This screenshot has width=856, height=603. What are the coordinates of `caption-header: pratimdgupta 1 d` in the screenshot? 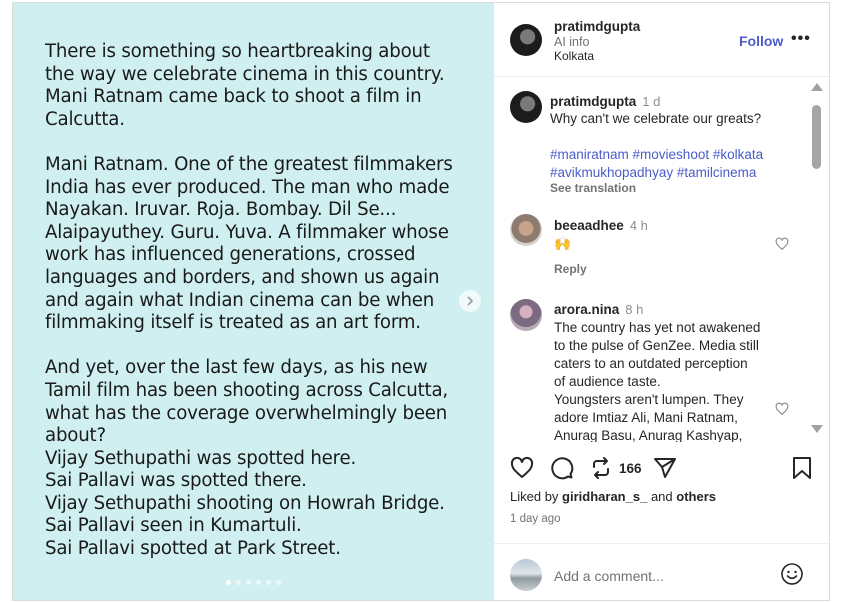 It's located at (605, 102).